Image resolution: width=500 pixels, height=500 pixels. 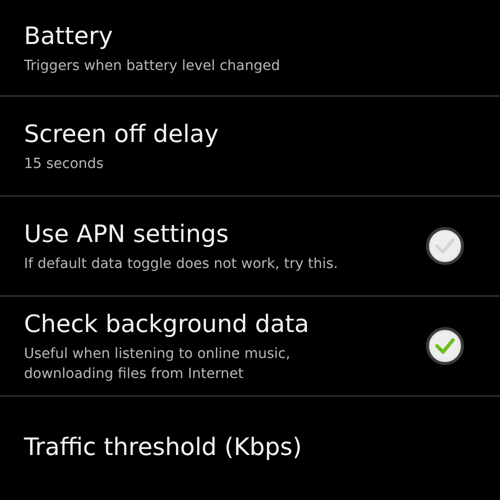 What do you see at coordinates (152, 66) in the screenshot?
I see `setting-summary: Triggers when battery level changed` at bounding box center [152, 66].